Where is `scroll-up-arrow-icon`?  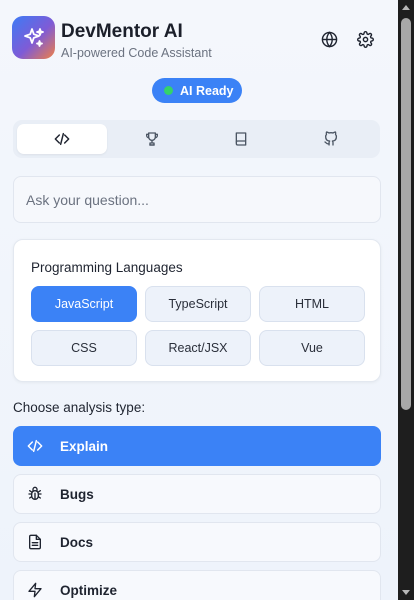 scroll-up-arrow-icon is located at coordinates (406, 7).